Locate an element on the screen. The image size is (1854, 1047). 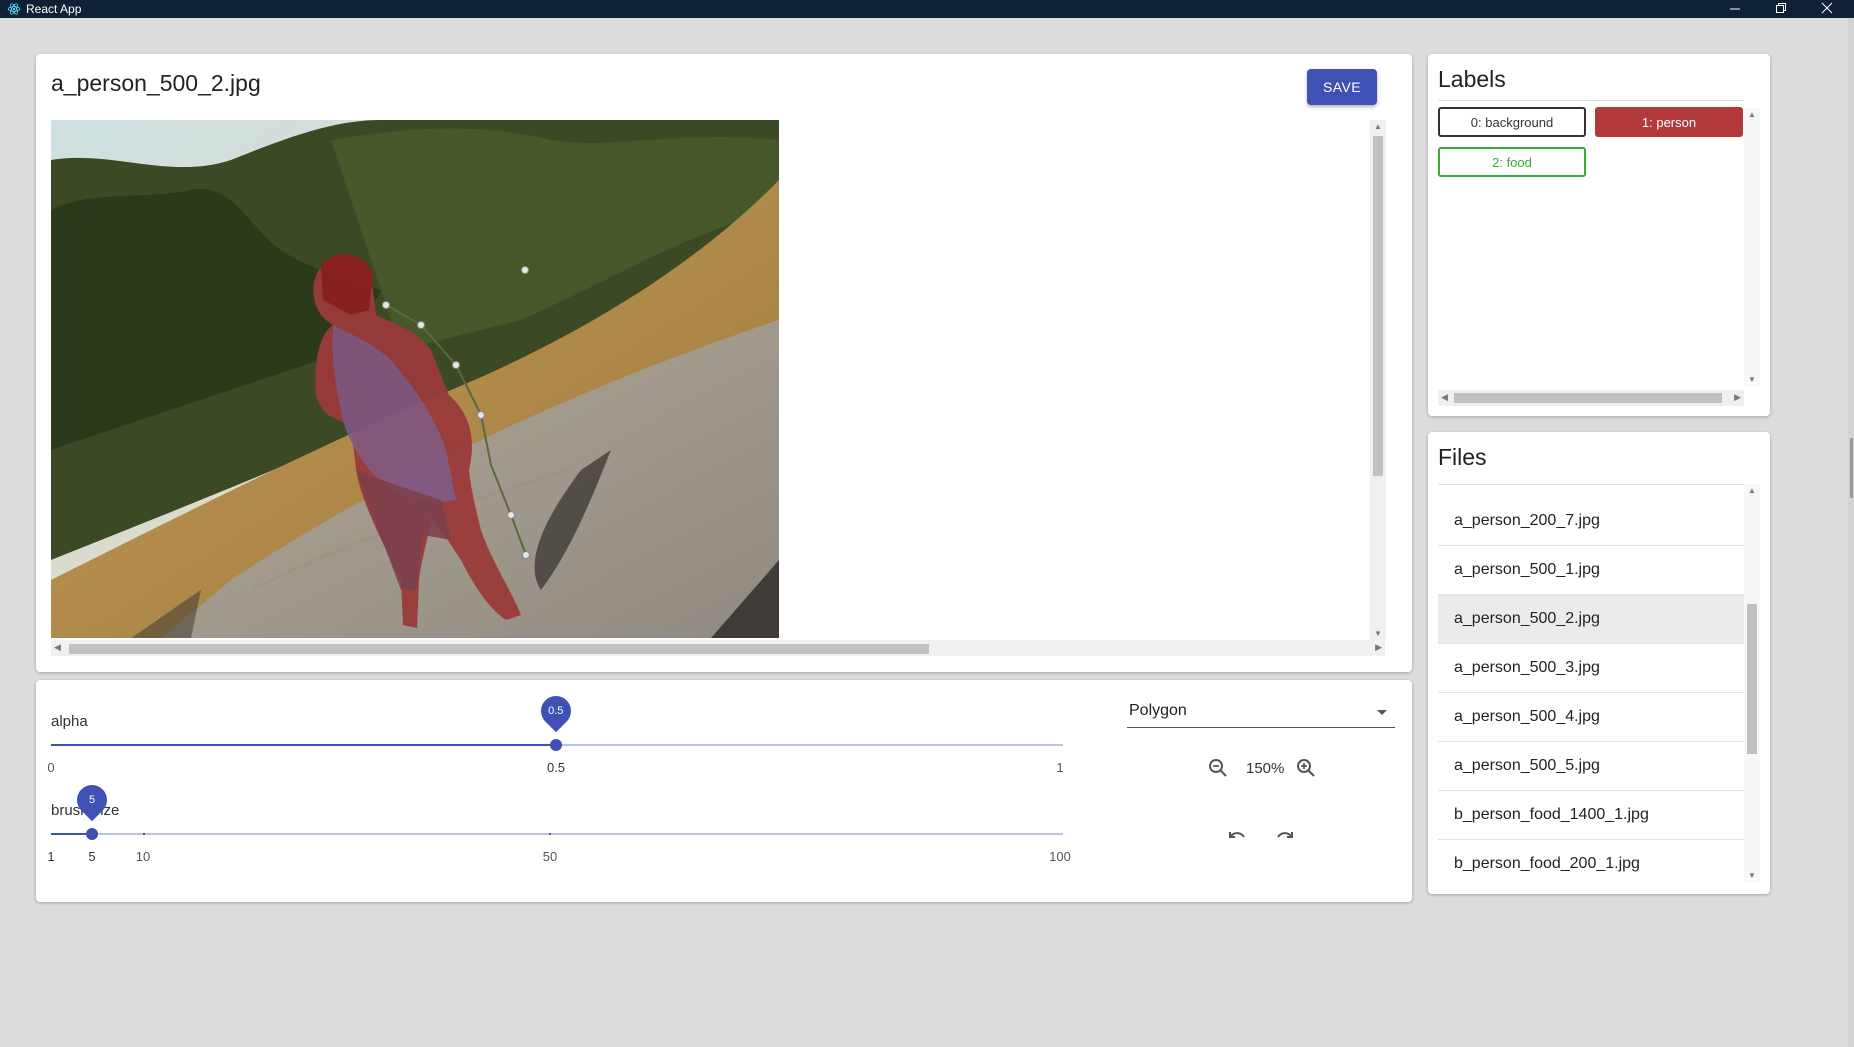
file-item: b_person_food_200_1.jpg is located at coordinates (1591, 861).